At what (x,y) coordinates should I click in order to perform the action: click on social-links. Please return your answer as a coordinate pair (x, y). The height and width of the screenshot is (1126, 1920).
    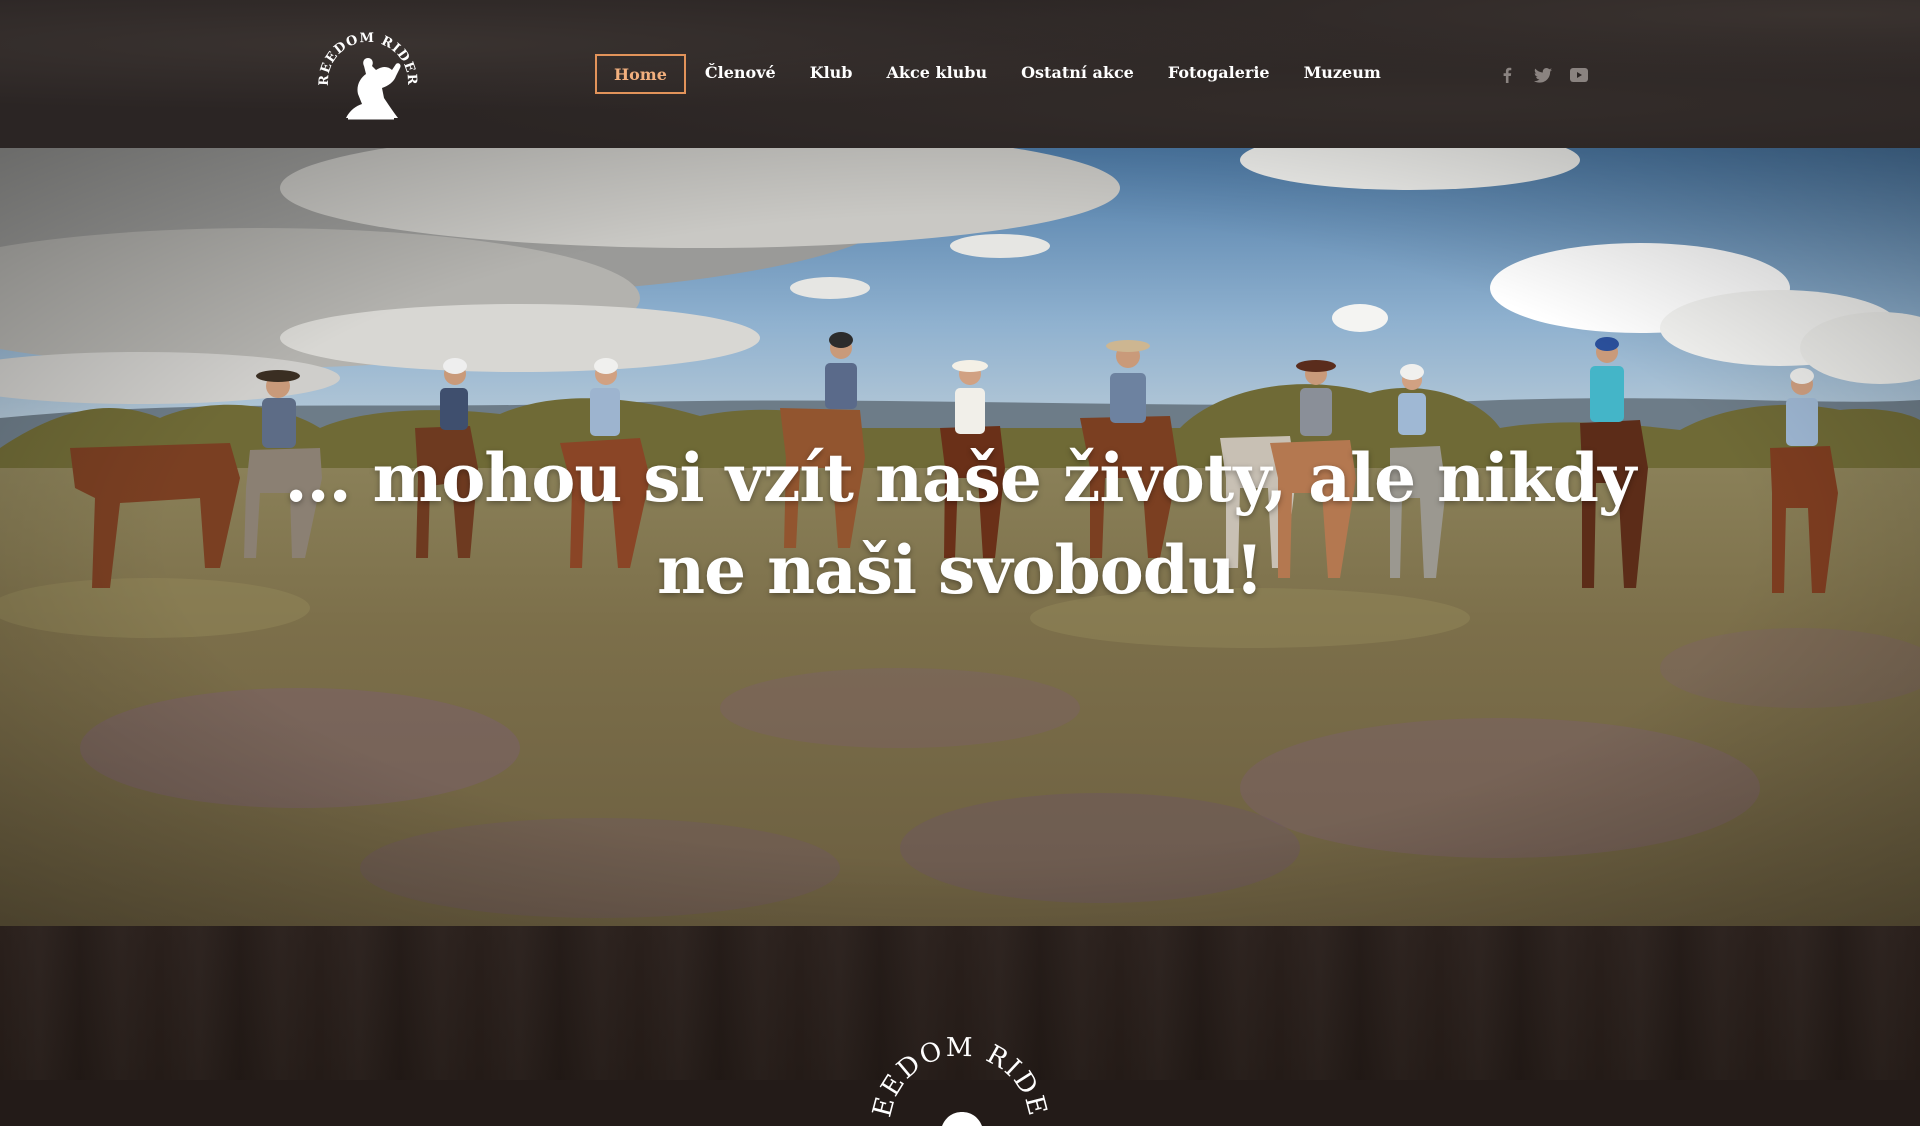
    Looking at the image, I should click on (1543, 75).